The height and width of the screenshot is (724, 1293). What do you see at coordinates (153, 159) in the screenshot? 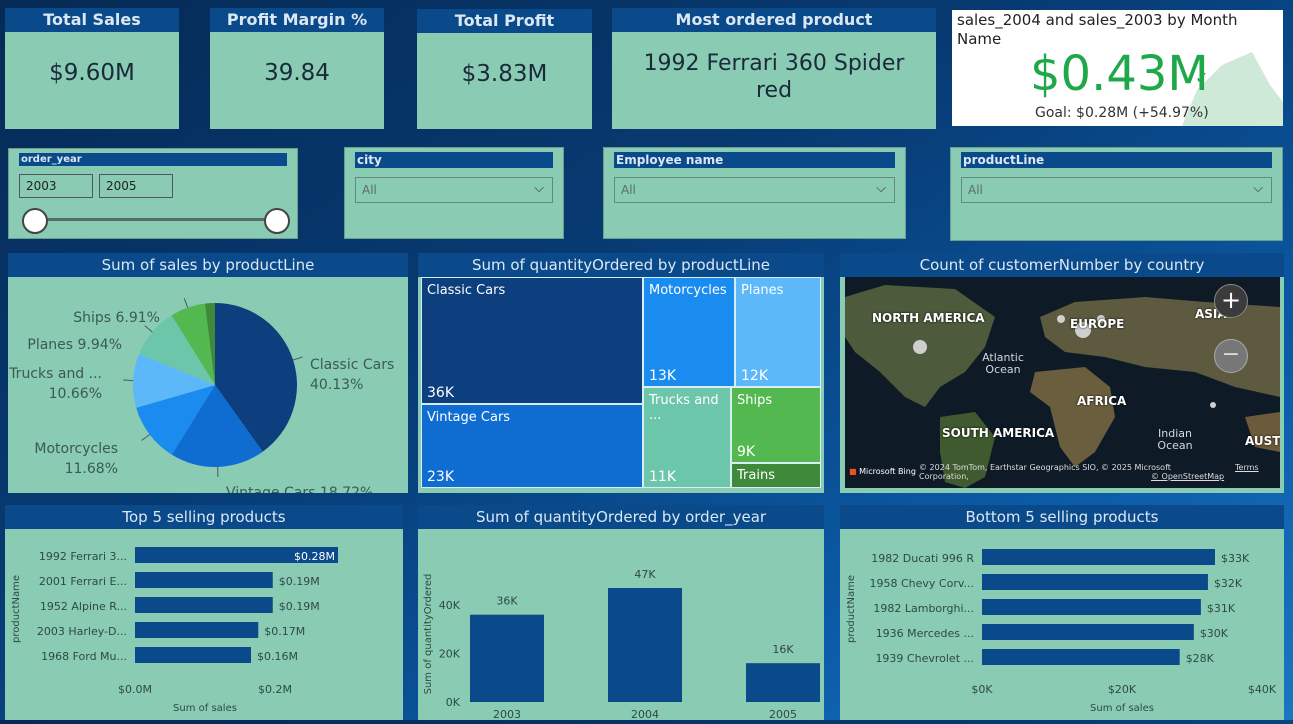
I see `slicer-label: order_year` at bounding box center [153, 159].